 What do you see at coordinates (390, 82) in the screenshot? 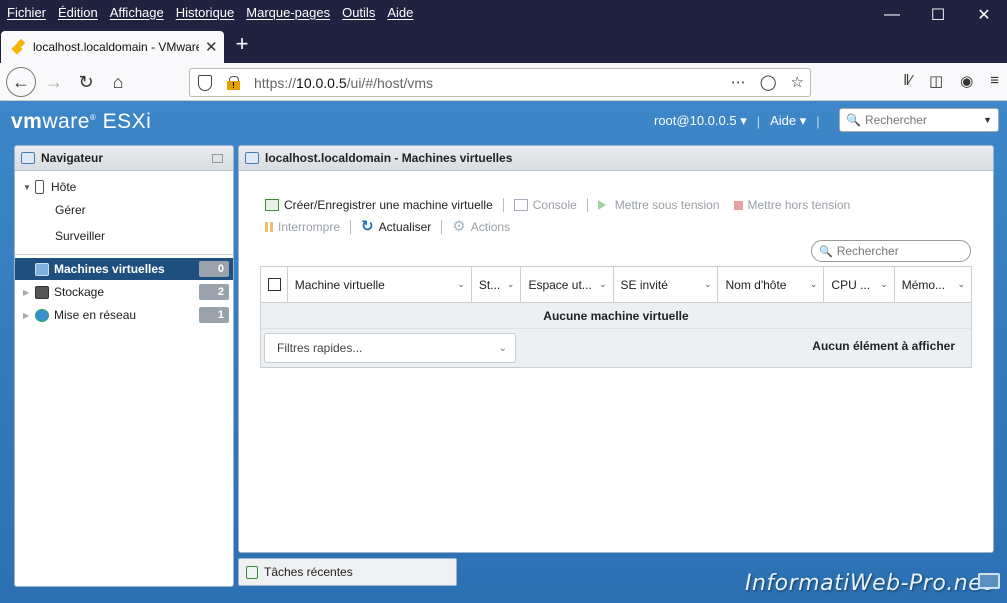
I see `url-path: /ui/#/host/vms` at bounding box center [390, 82].